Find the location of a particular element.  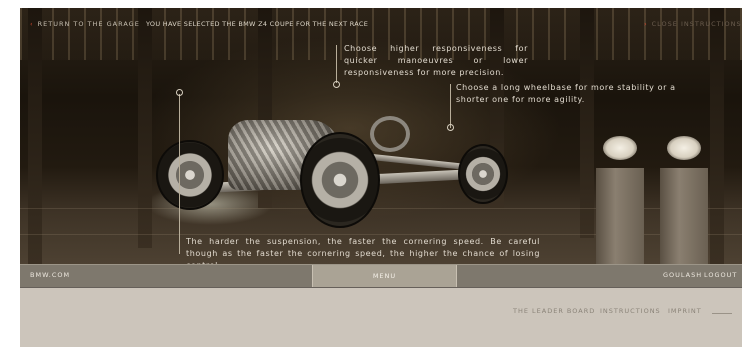

rear-wheel is located at coordinates (190, 175).